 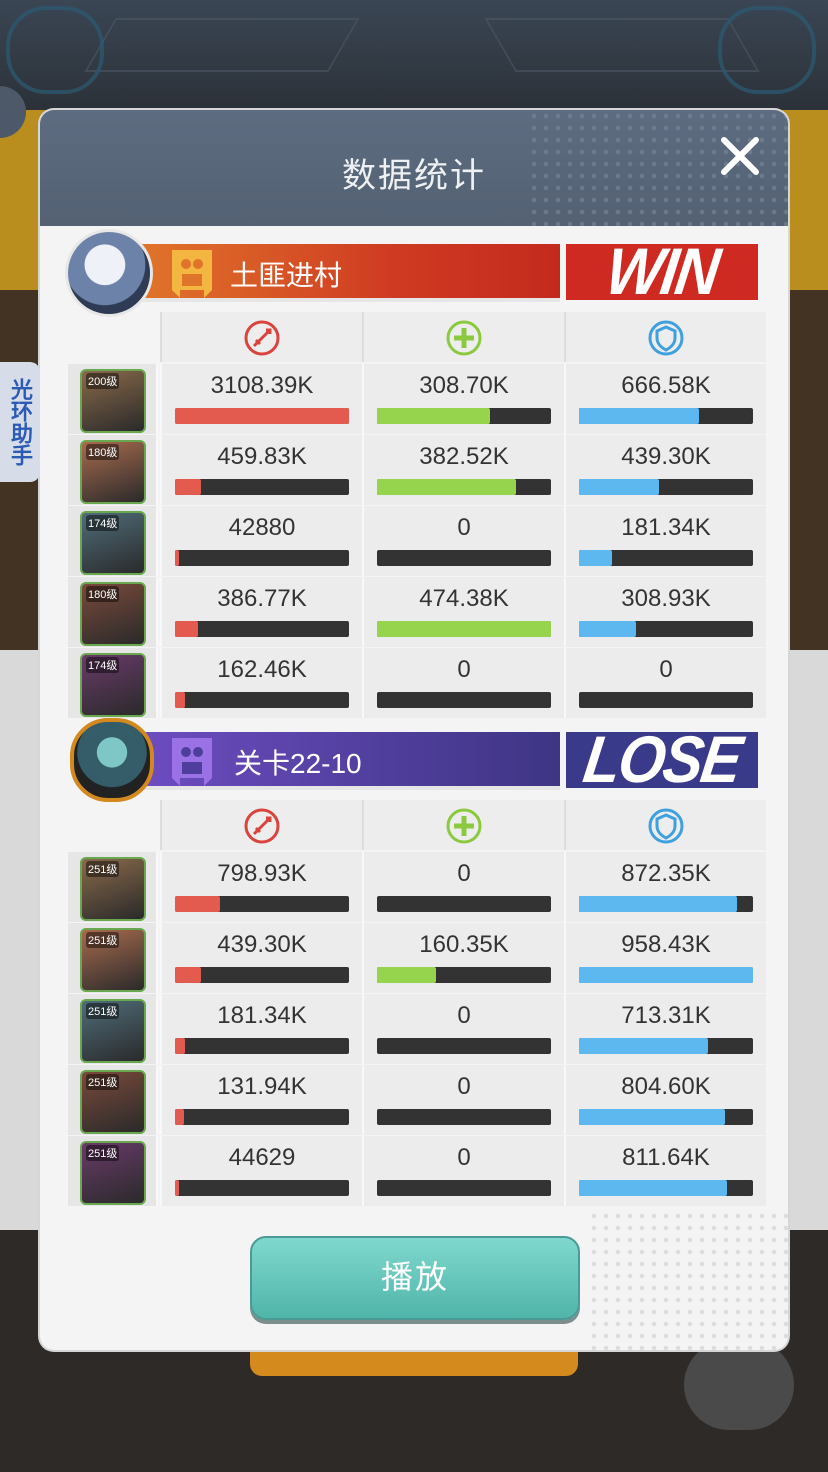 What do you see at coordinates (286, 275) in the screenshot?
I see `team-name: 土匪进村` at bounding box center [286, 275].